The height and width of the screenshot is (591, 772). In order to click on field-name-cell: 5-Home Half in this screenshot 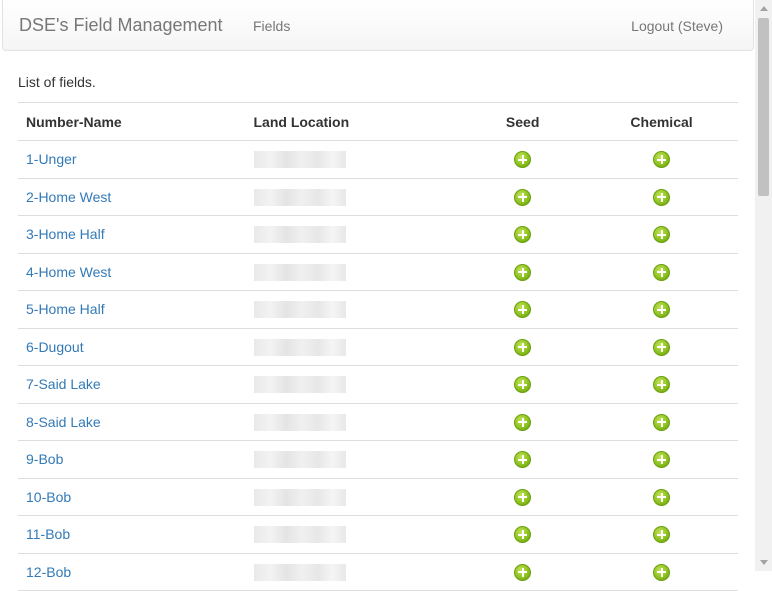, I will do `click(132, 309)`.